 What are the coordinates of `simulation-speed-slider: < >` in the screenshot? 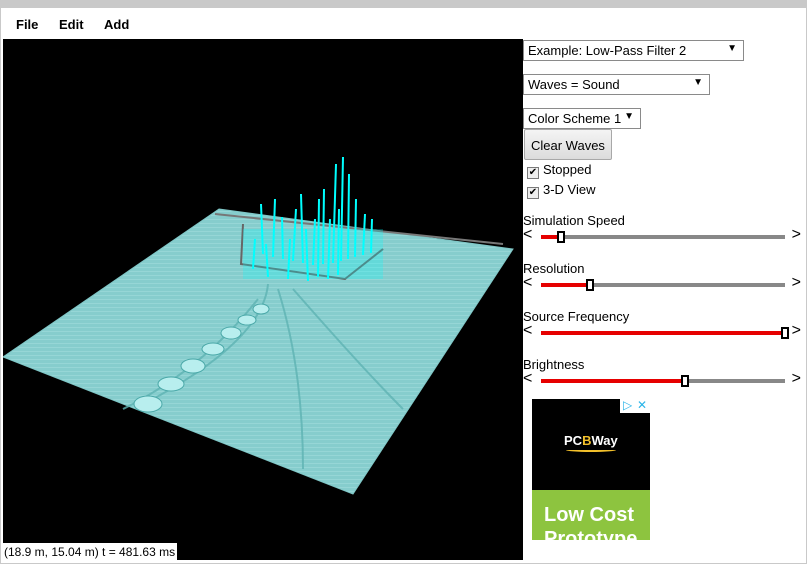 It's located at (663, 235).